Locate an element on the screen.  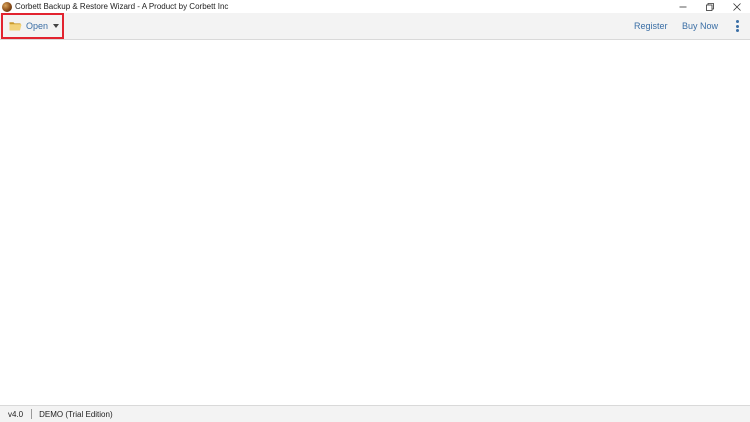
minimize-button is located at coordinates (682, 6).